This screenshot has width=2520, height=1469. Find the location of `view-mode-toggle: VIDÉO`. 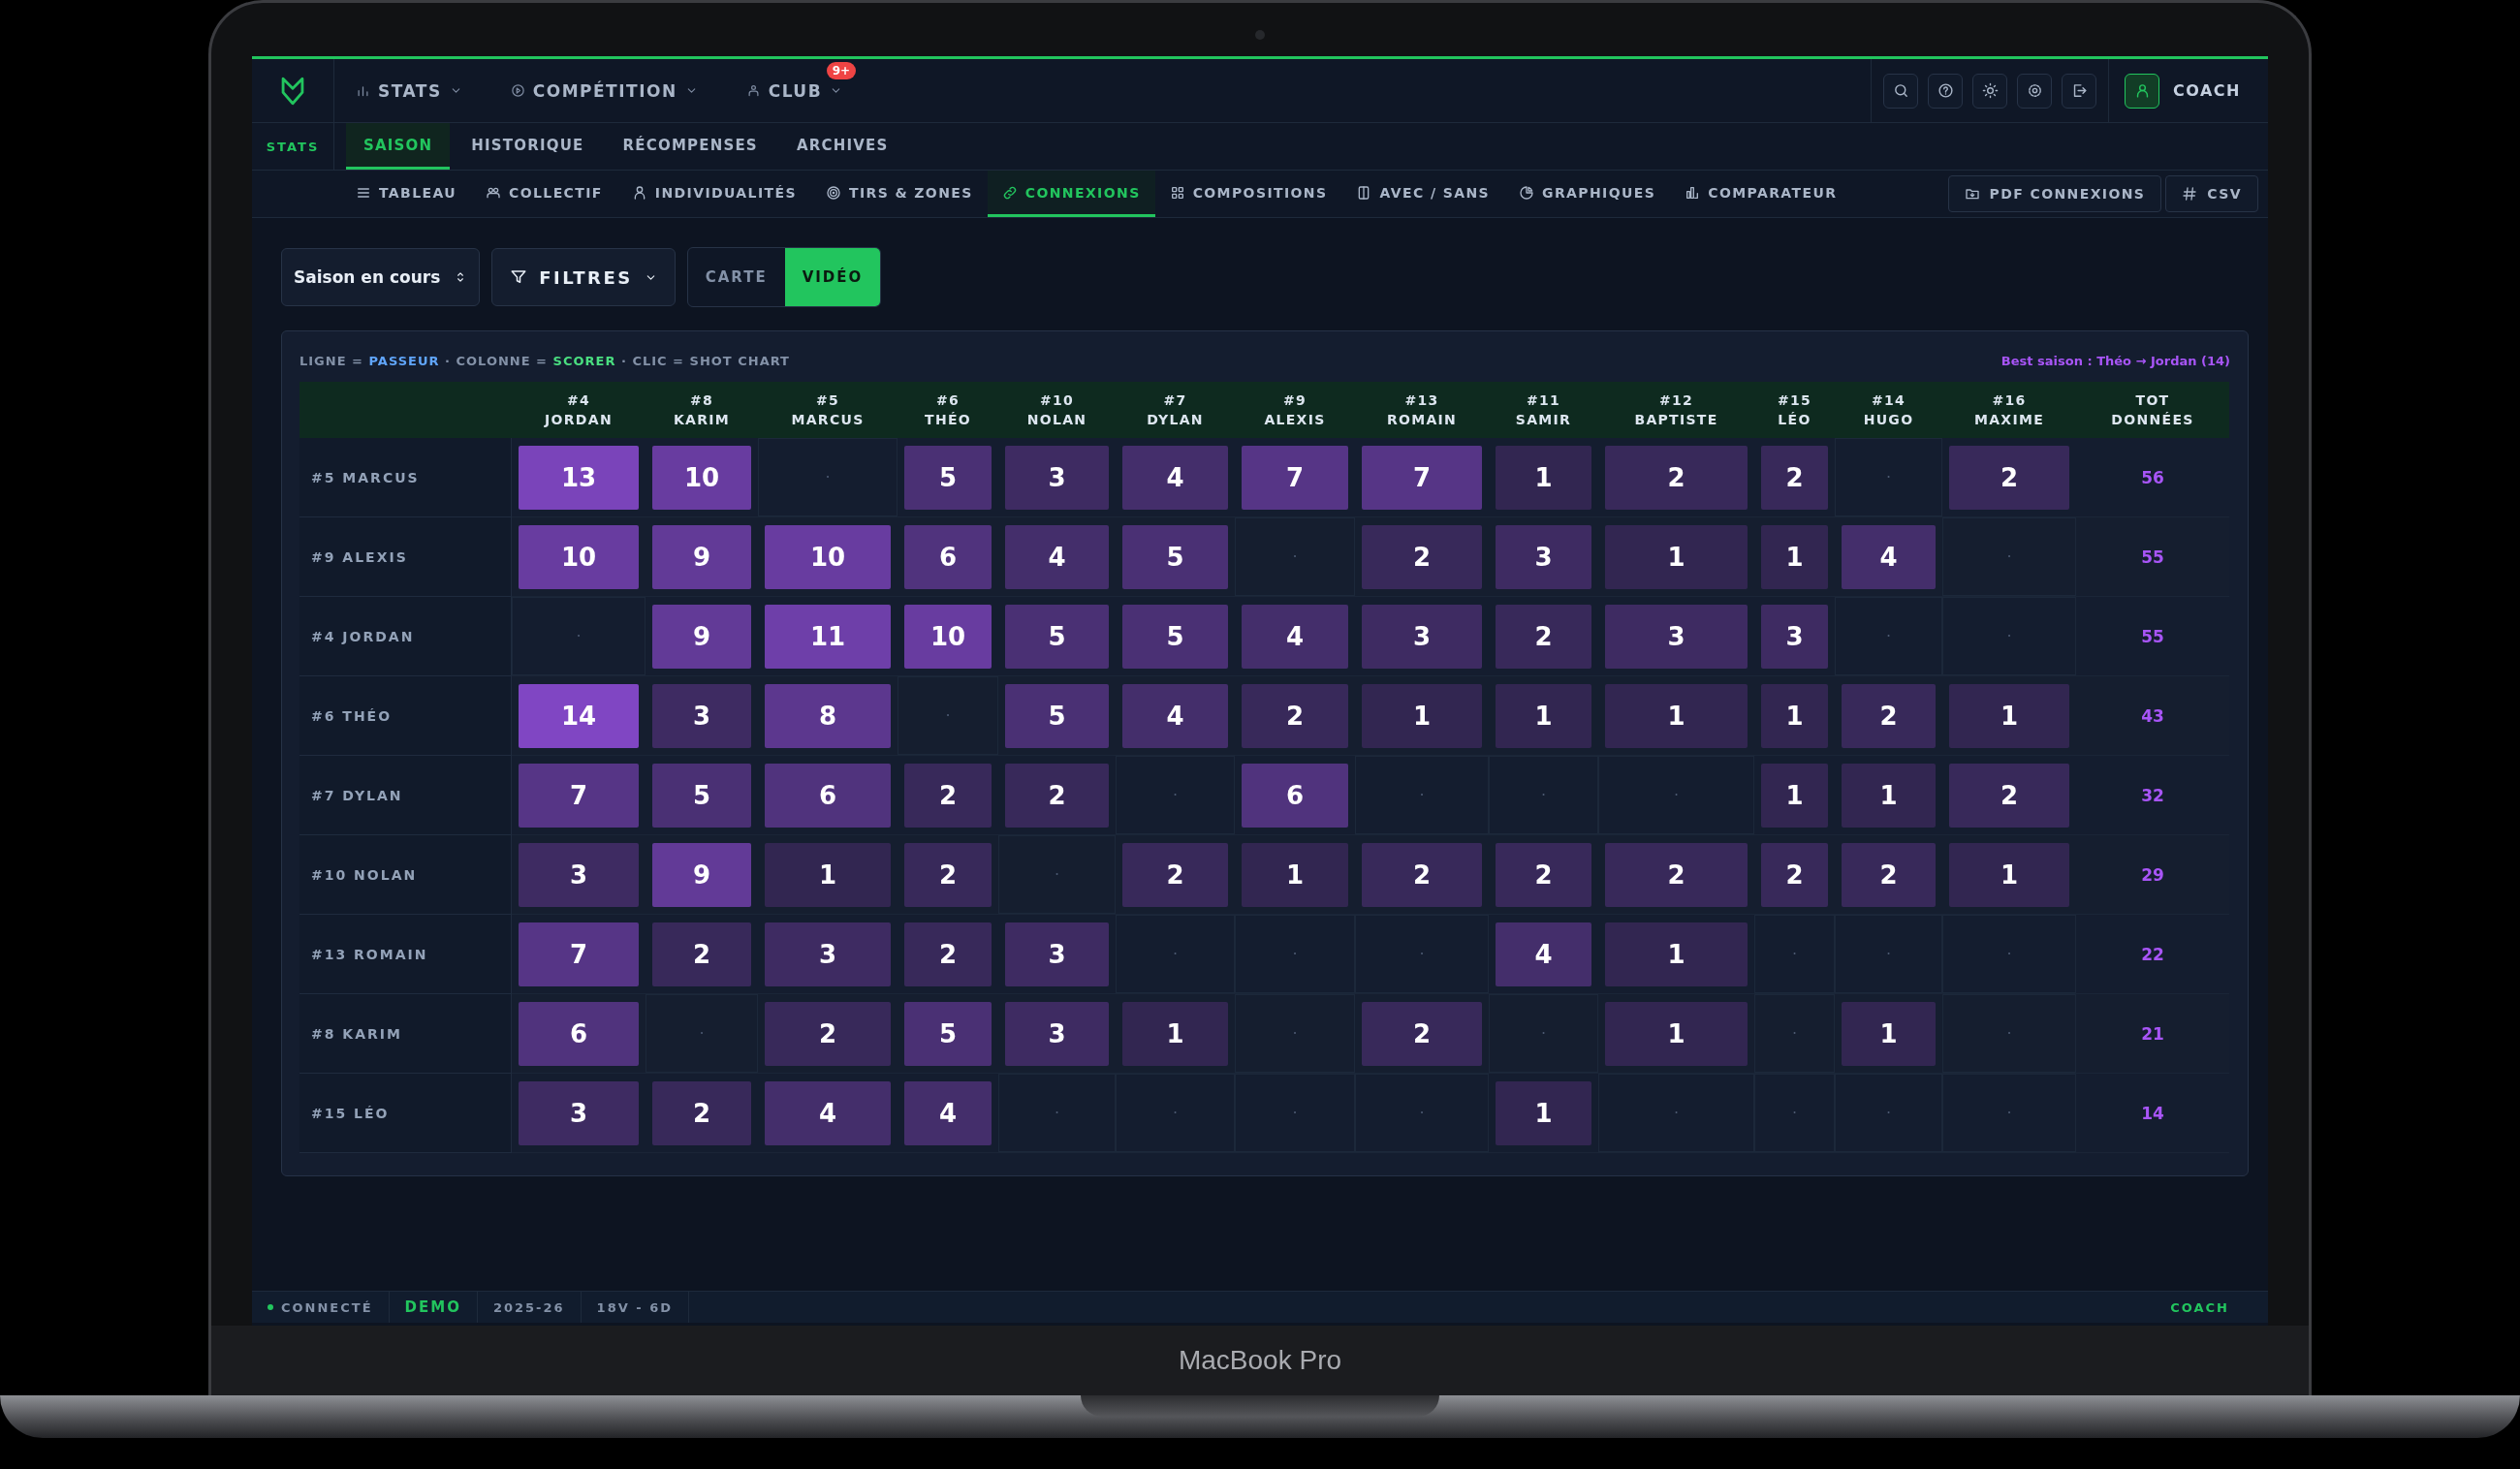

view-mode-toggle: VIDÉO is located at coordinates (833, 277).